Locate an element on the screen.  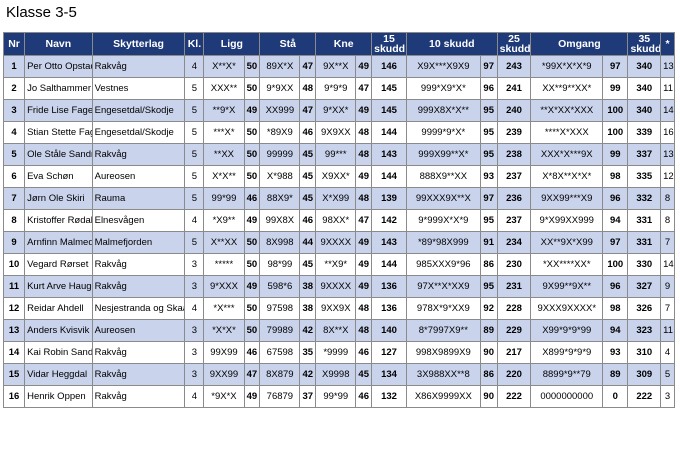
header-25-skudd: 25 skudd is located at coordinates (514, 44).